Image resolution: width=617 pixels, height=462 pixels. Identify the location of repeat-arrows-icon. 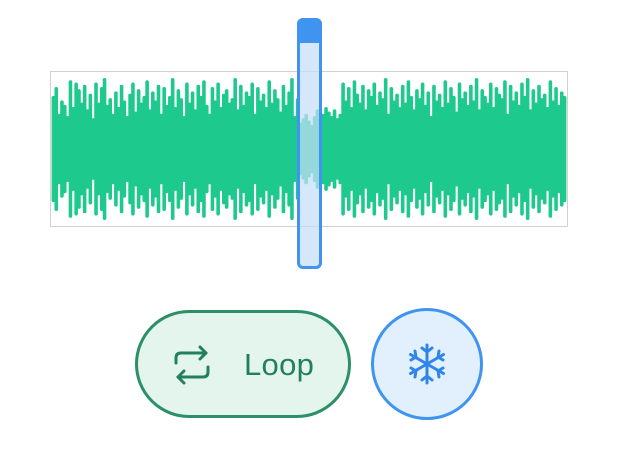
(192, 365).